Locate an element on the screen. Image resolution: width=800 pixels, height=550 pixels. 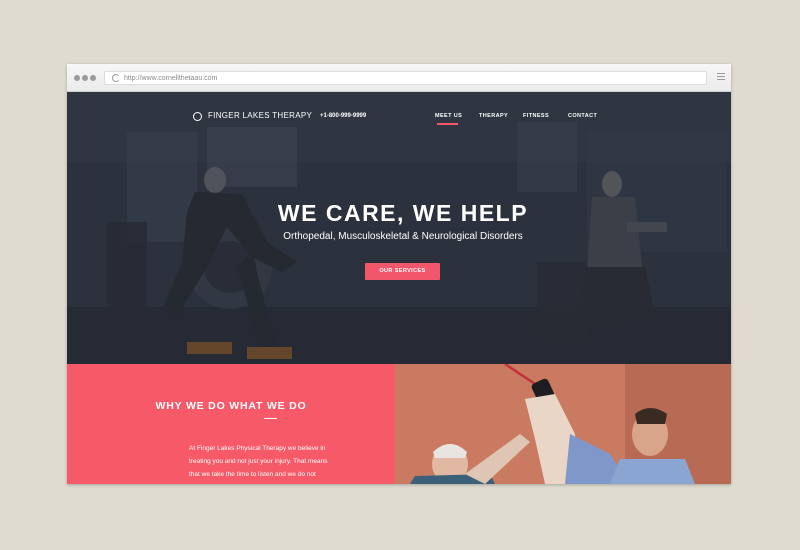
nav-item-meet-us: MEET US is located at coordinates (448, 116).